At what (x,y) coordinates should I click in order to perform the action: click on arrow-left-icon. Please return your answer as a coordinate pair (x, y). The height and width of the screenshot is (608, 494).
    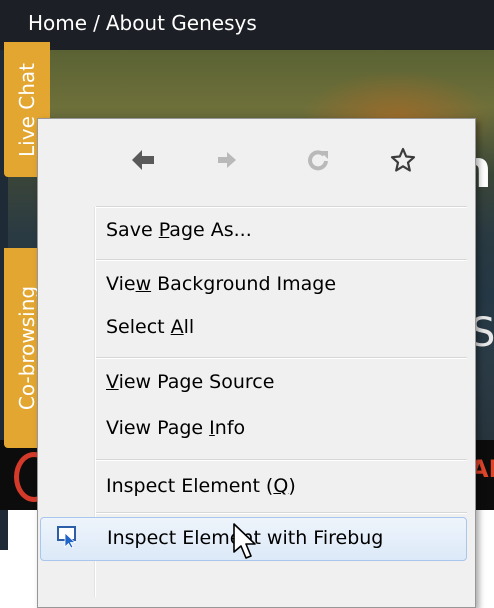
    Looking at the image, I should click on (143, 160).